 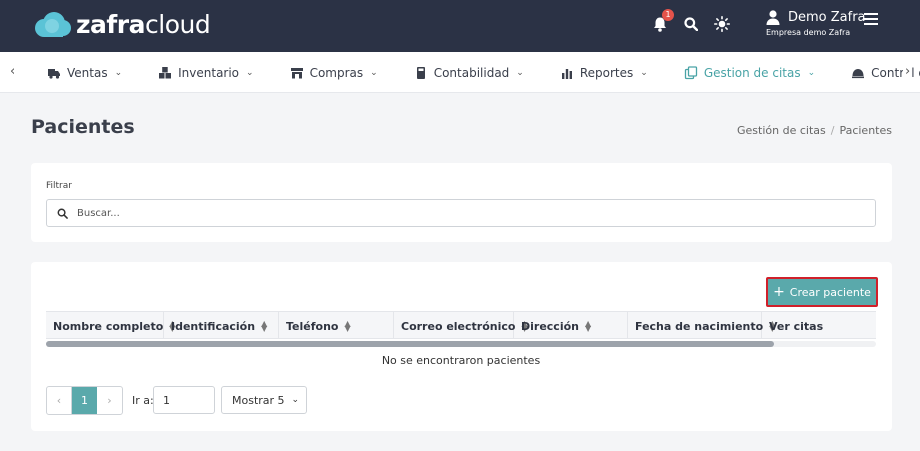 What do you see at coordinates (808, 32) in the screenshot?
I see `company-name: Empresa demo Zafra` at bounding box center [808, 32].